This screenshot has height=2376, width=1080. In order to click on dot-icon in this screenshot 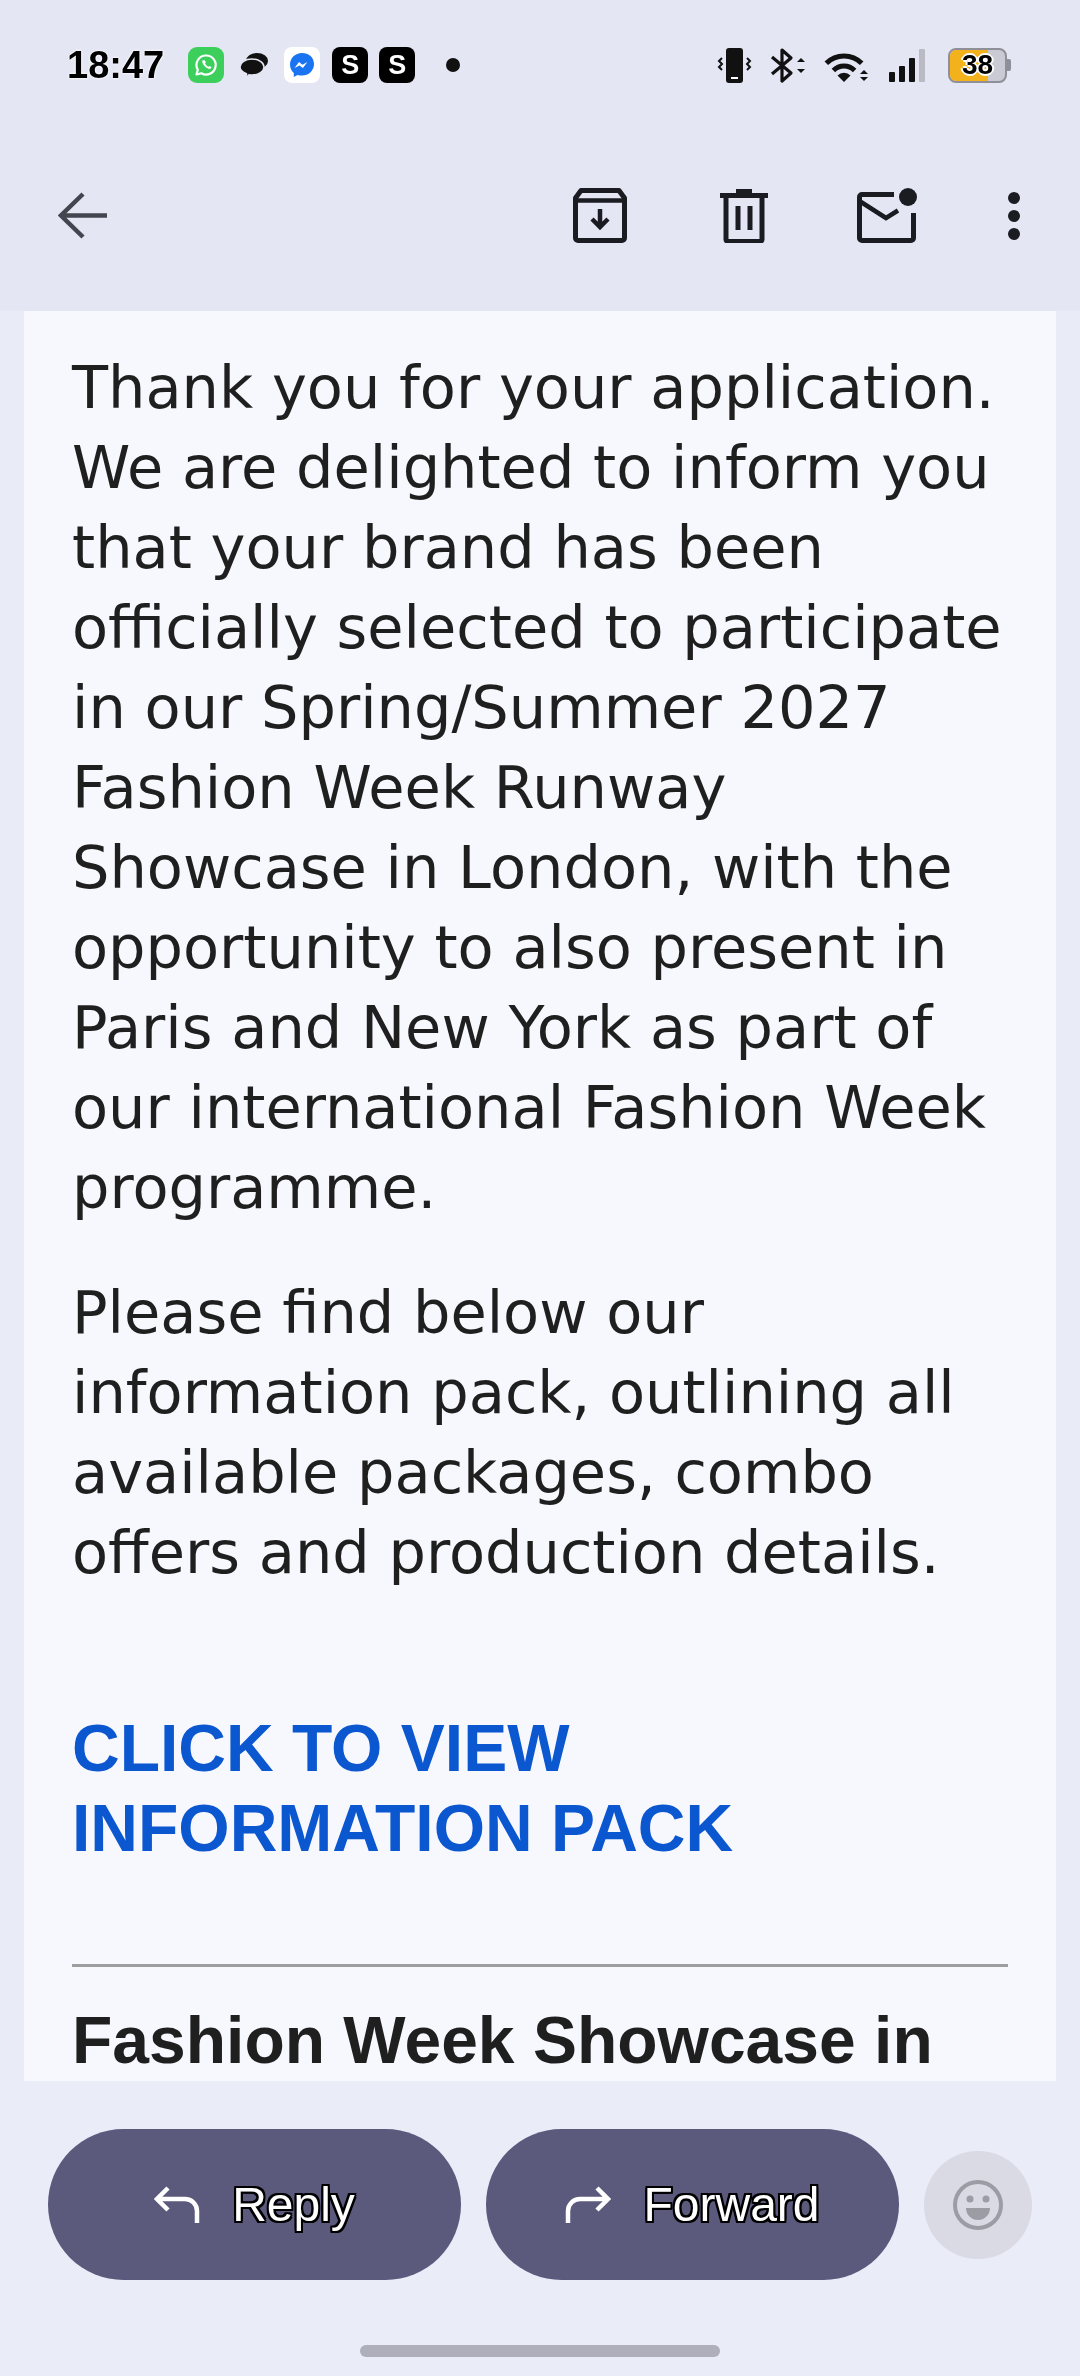, I will do `click(453, 65)`.